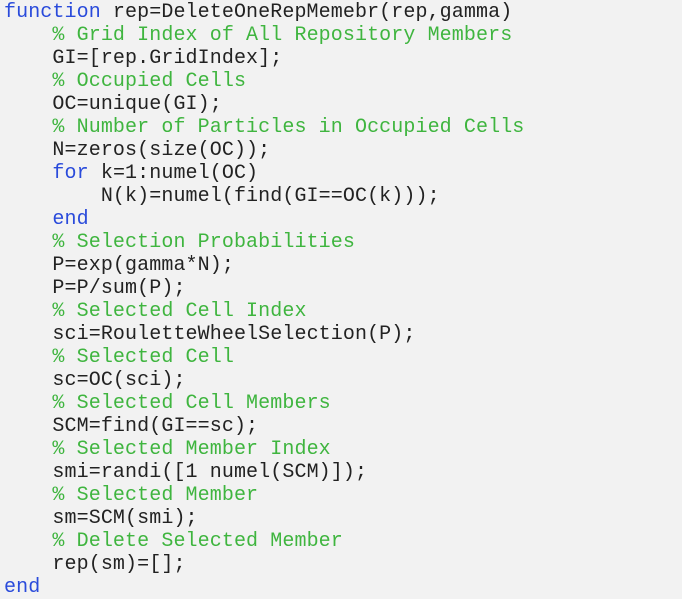 The width and height of the screenshot is (685, 607). I want to click on code-line: % Selected Cell, so click(343, 357).